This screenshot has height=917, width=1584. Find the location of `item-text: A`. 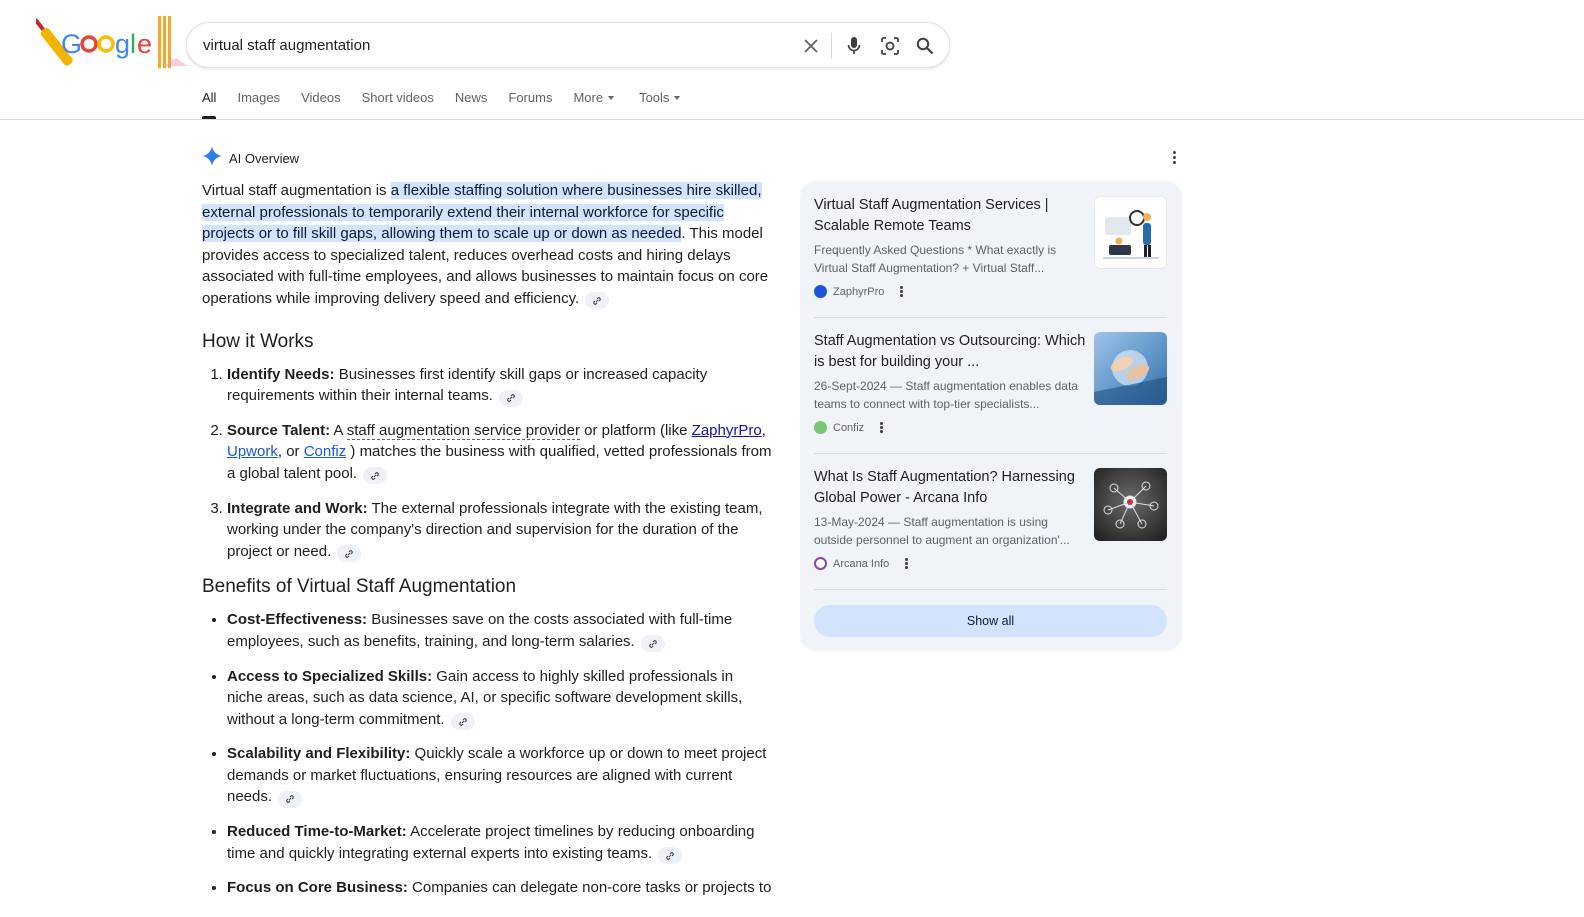

item-text: A is located at coordinates (338, 430).